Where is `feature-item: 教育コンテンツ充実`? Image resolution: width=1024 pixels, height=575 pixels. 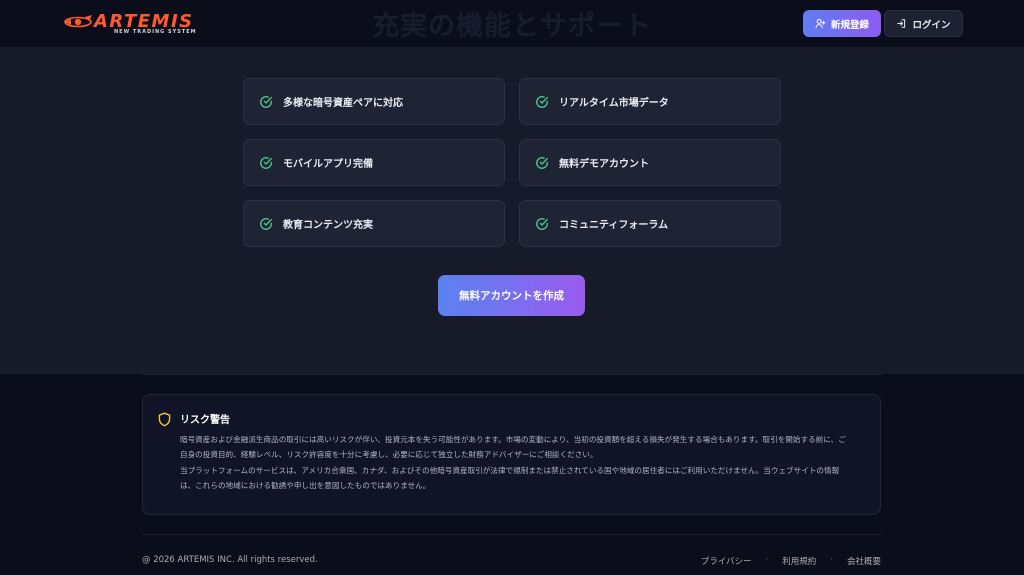
feature-item: 教育コンテンツ充実 is located at coordinates (374, 223).